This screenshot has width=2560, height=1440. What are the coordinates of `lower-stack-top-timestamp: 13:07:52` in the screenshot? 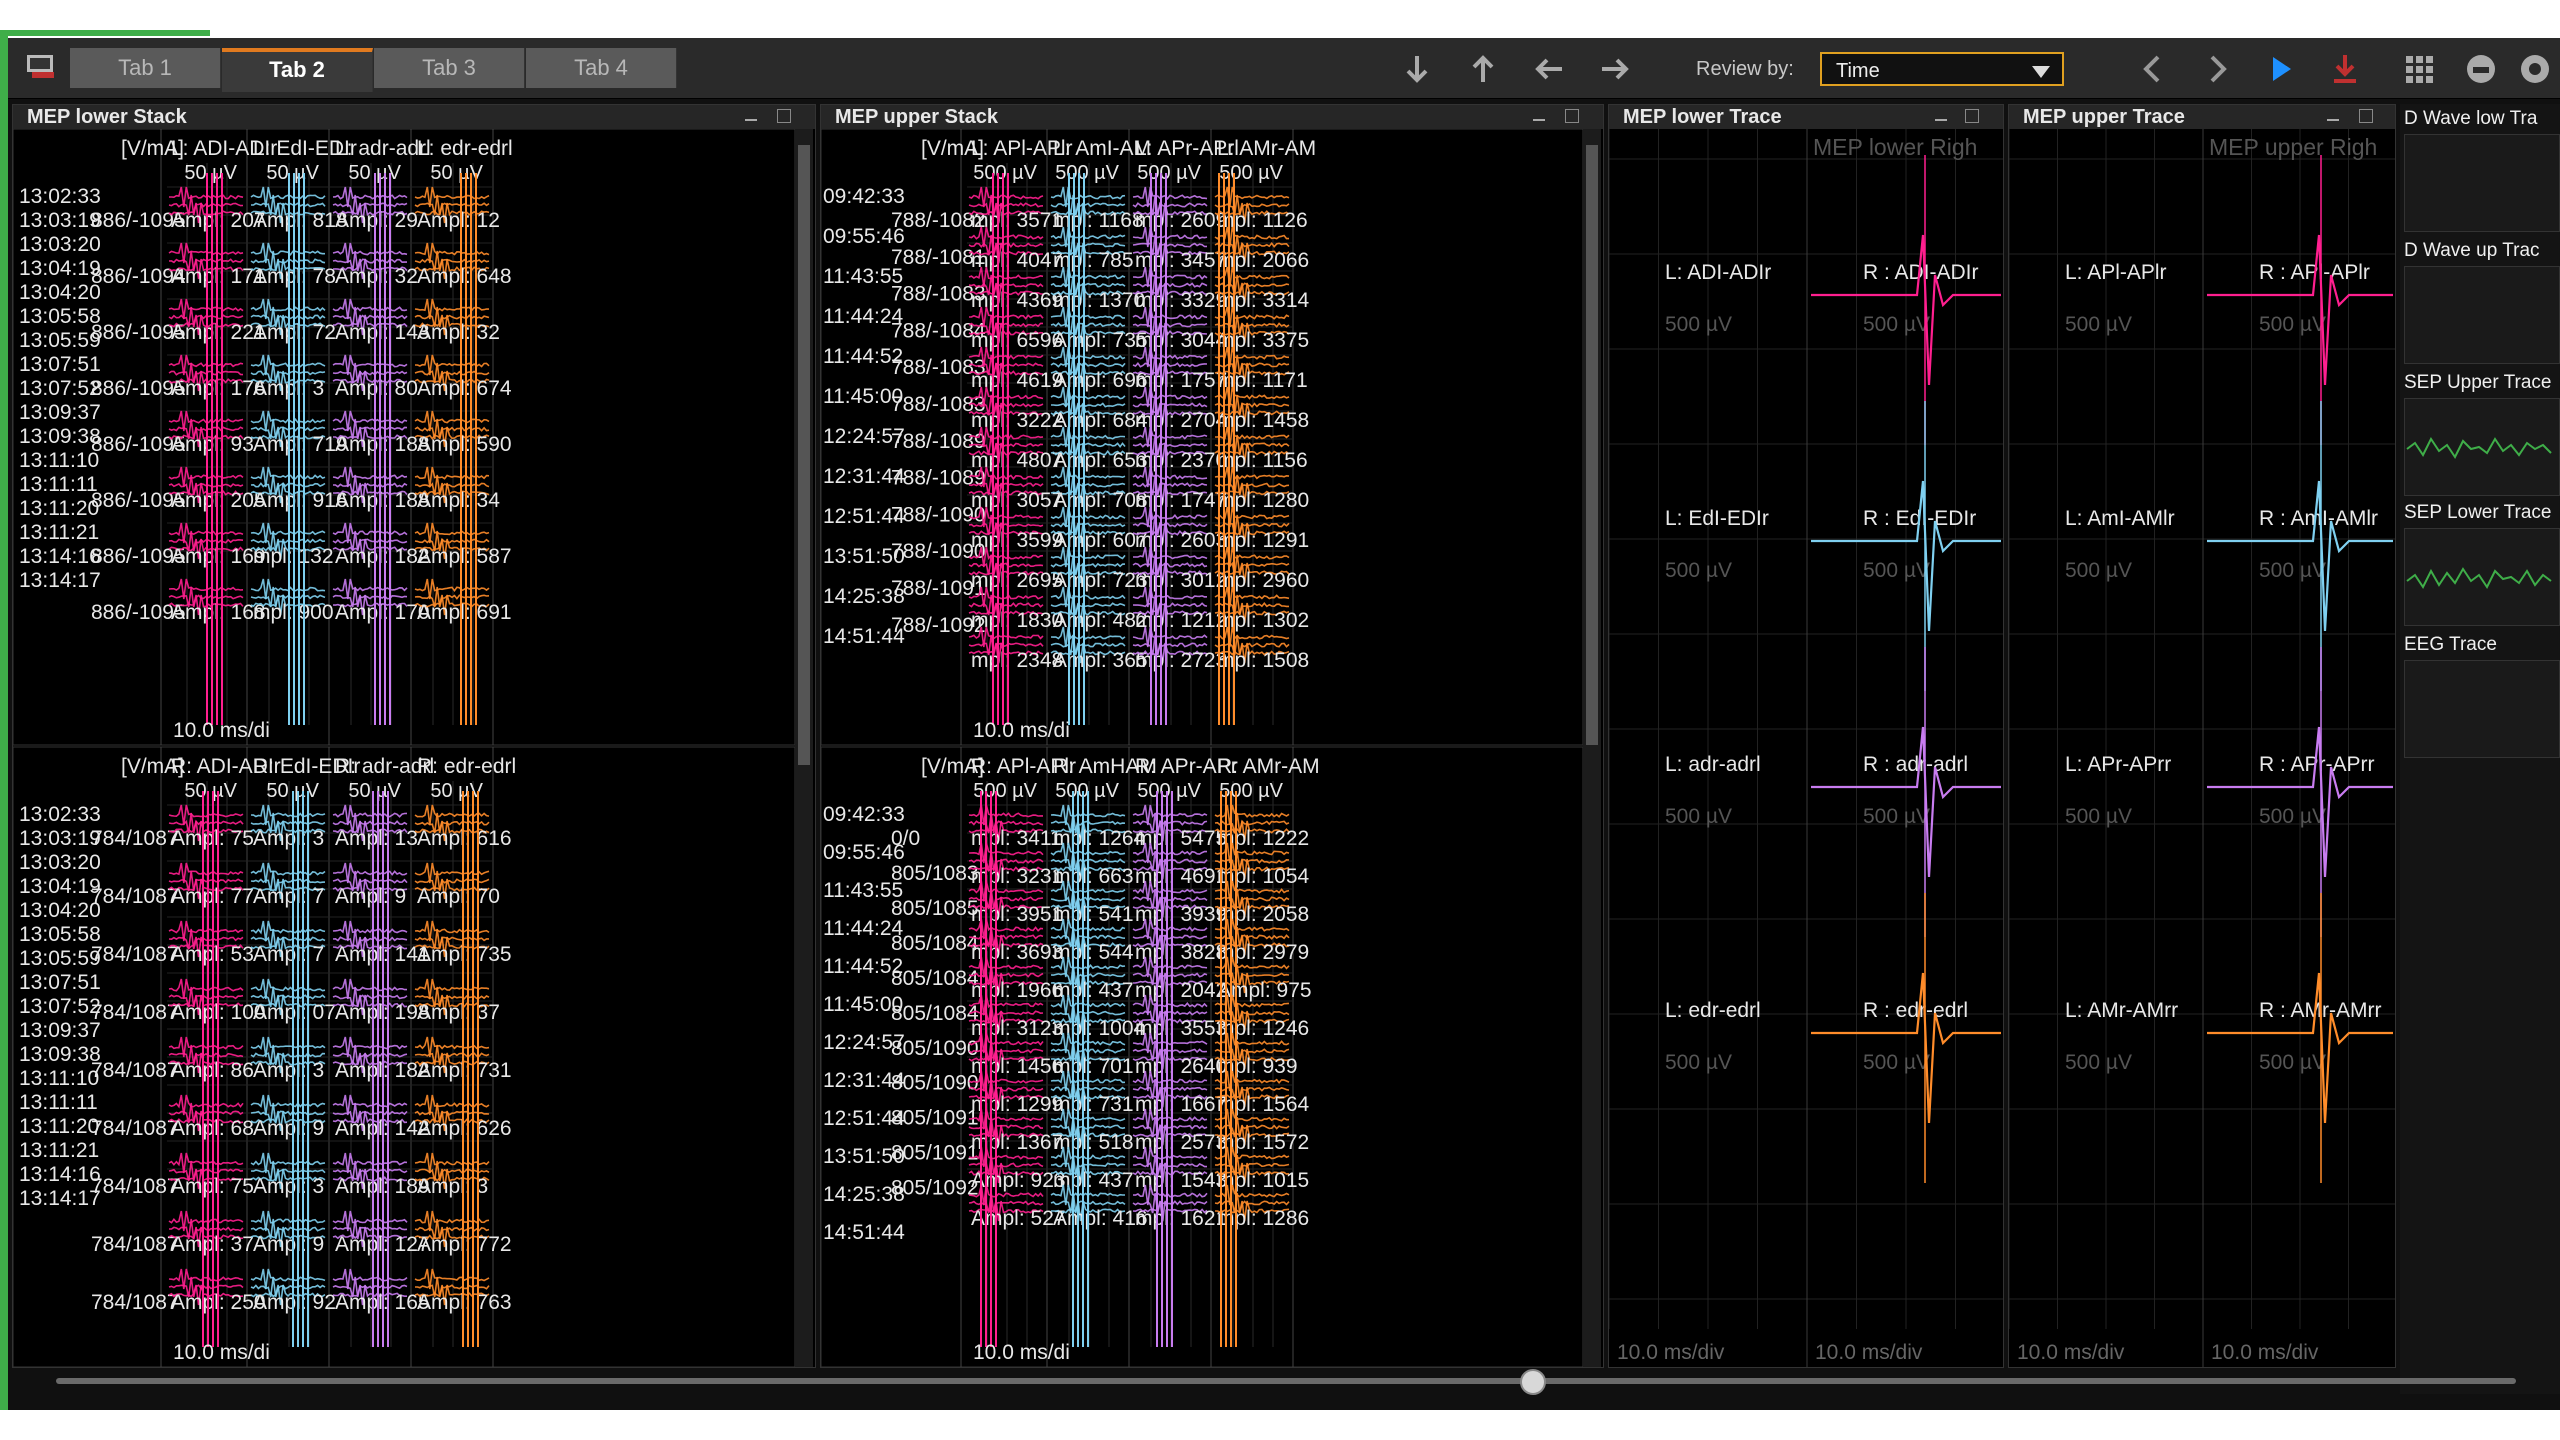 It's located at (60, 388).